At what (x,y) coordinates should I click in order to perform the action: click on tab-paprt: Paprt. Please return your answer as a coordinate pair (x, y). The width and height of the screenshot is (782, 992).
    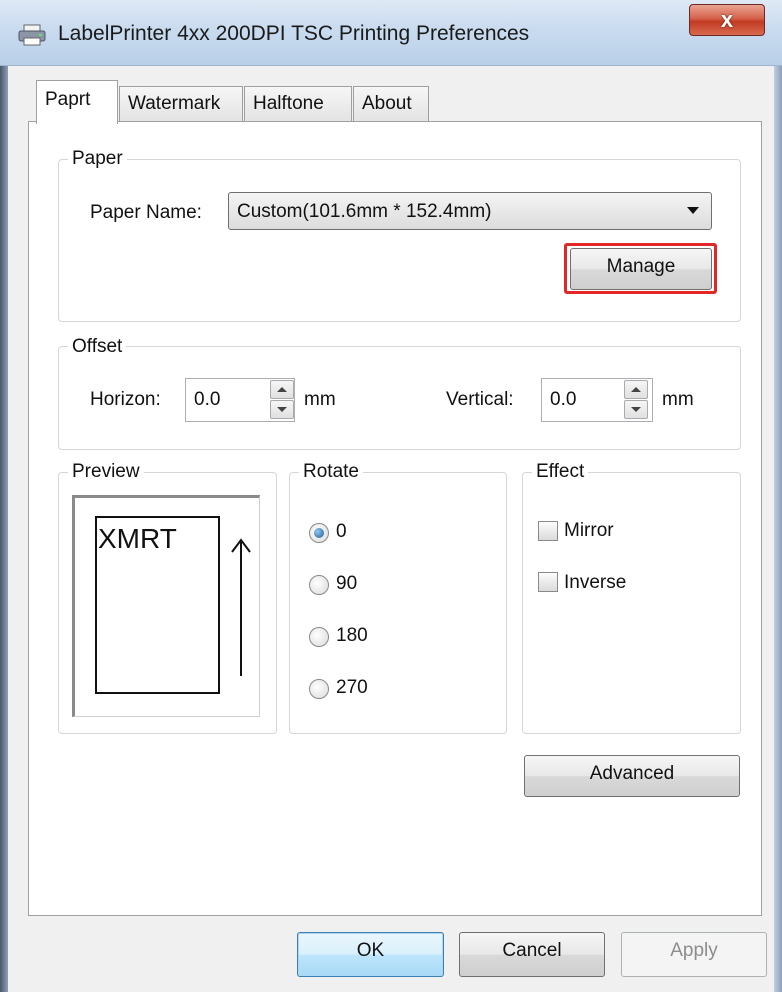
    Looking at the image, I should click on (77, 102).